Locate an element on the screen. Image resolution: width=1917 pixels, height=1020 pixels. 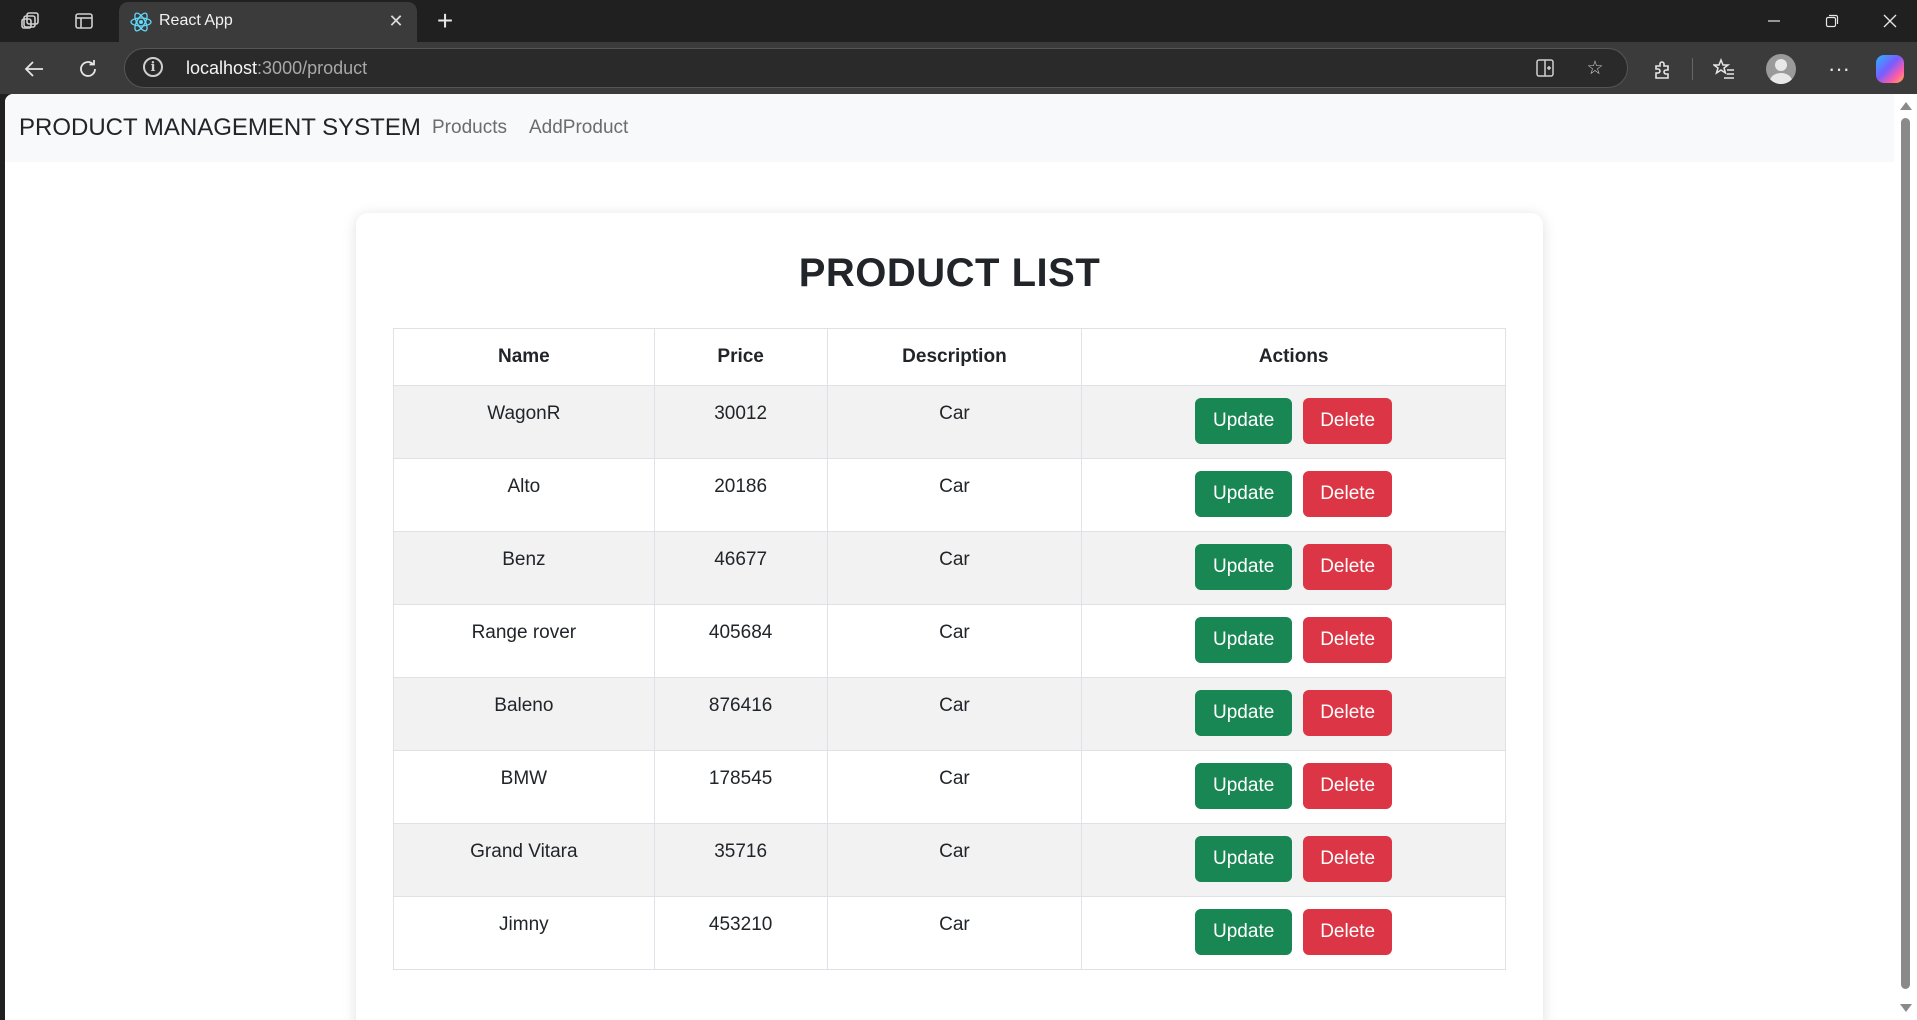
column-header-name: Name is located at coordinates (524, 357).